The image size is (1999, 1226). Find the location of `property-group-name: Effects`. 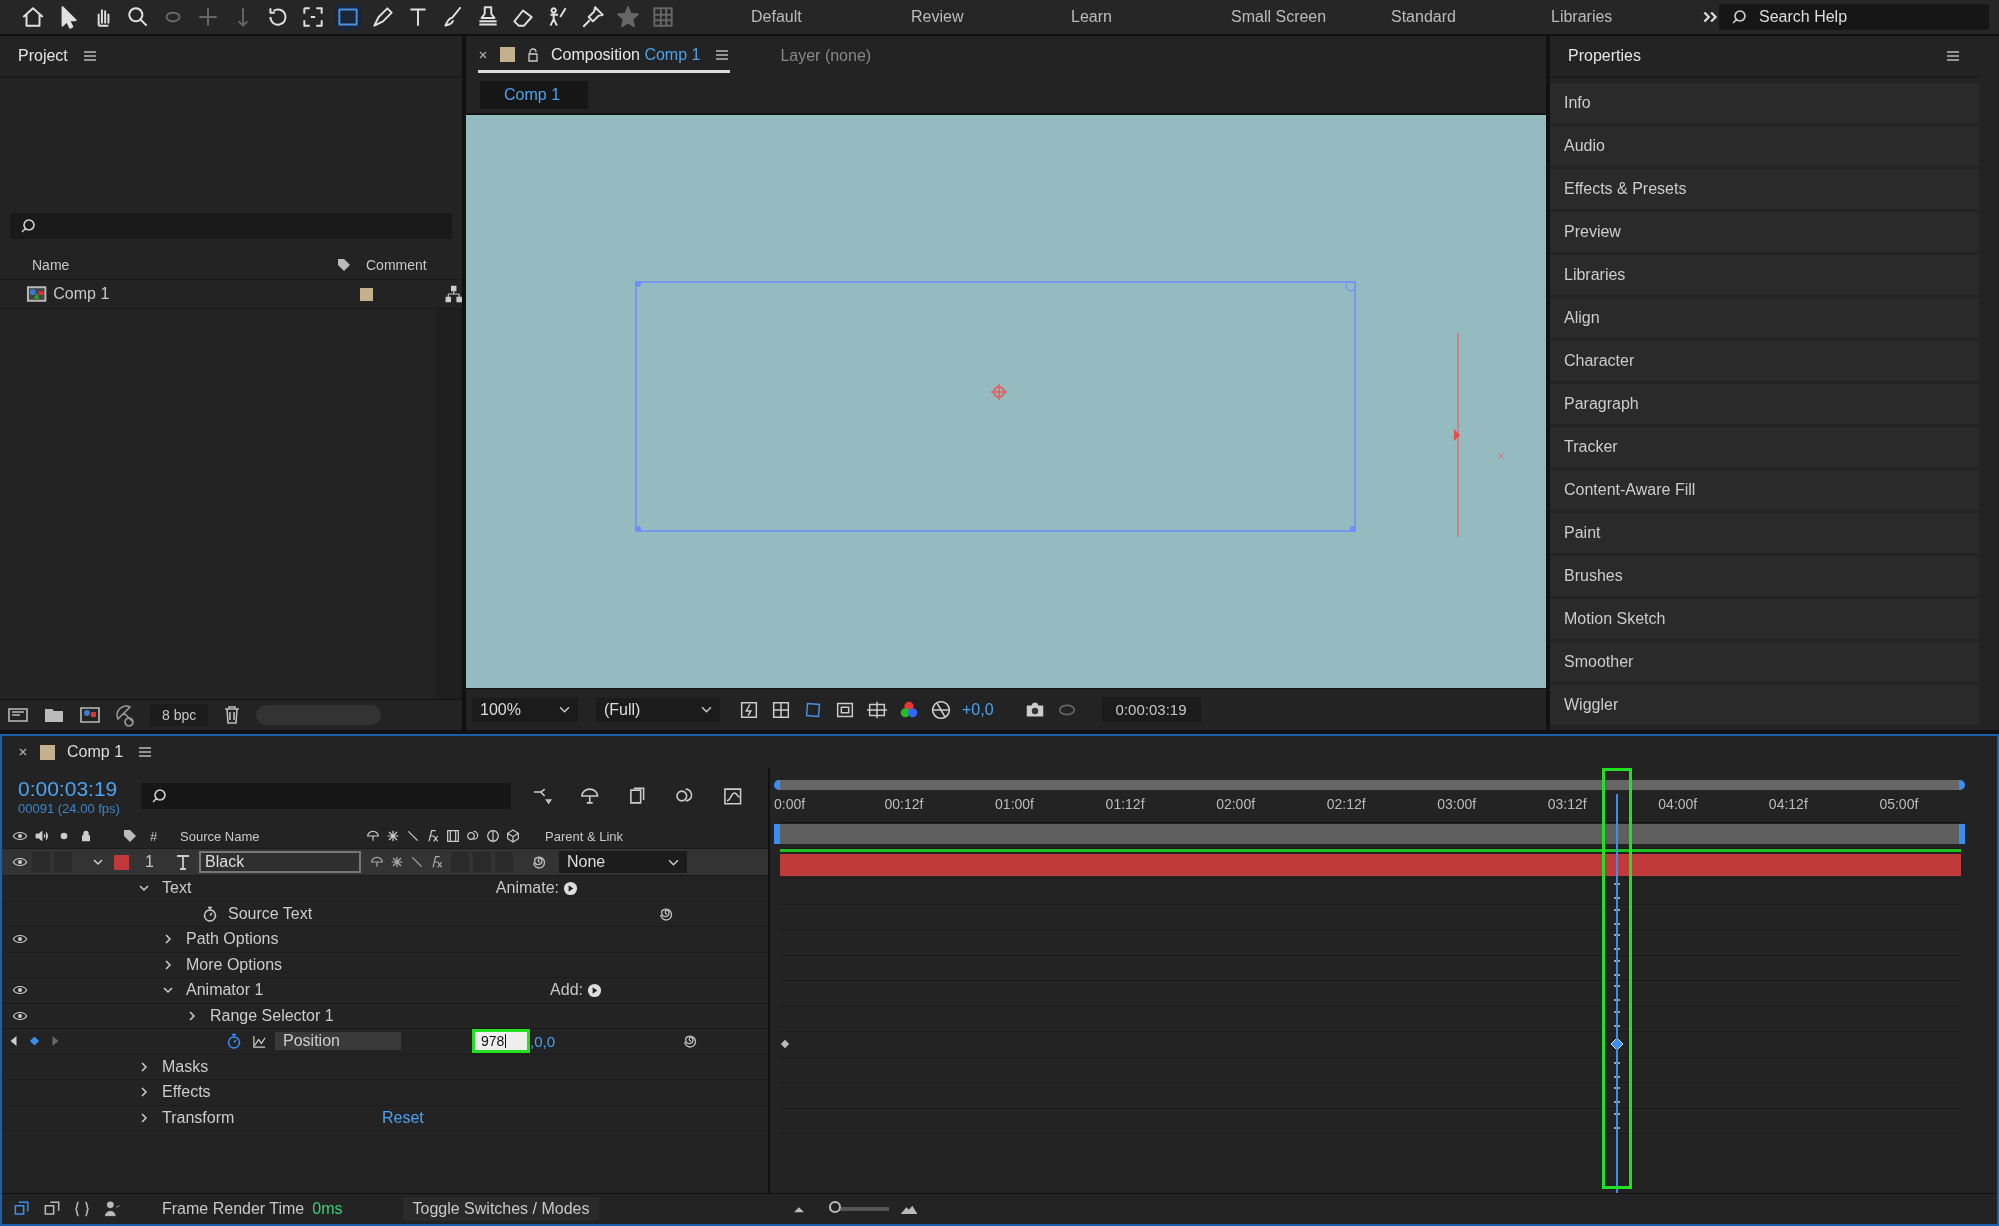

property-group-name: Effects is located at coordinates (186, 1092).